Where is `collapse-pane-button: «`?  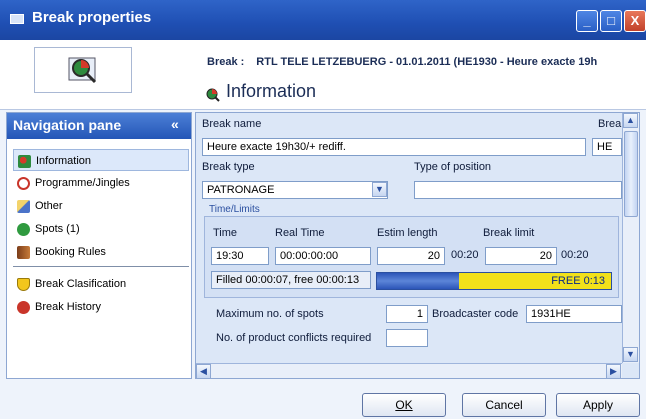
collapse-pane-button: « is located at coordinates (175, 124).